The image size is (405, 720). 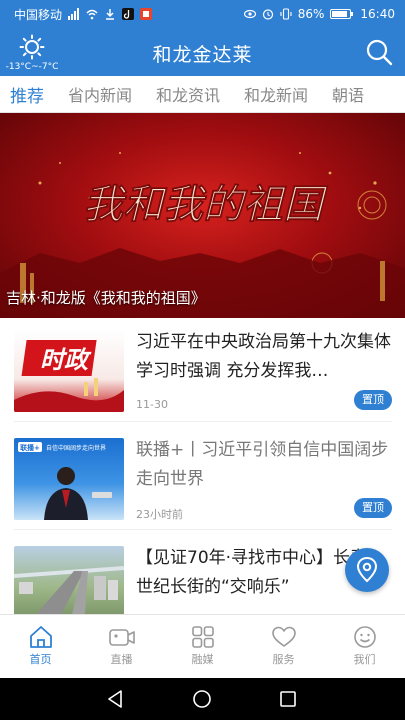 What do you see at coordinates (286, 14) in the screenshot?
I see `vibrate-icon` at bounding box center [286, 14].